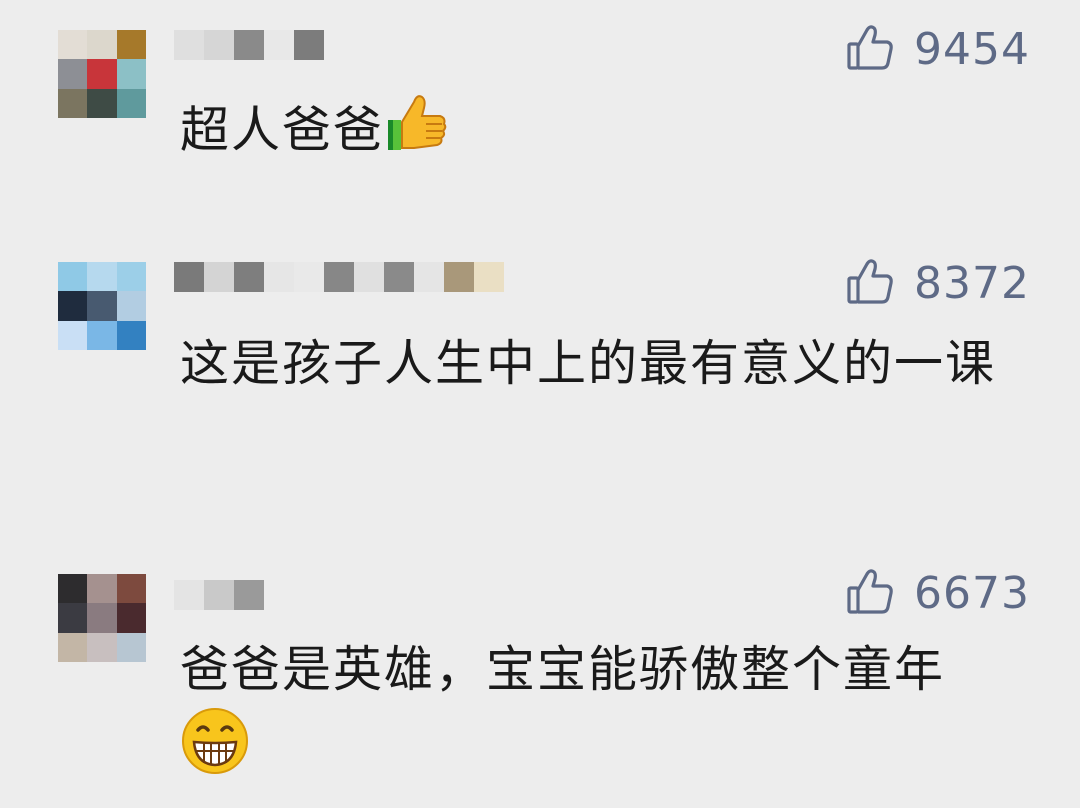  What do you see at coordinates (972, 49) in the screenshot?
I see `like-count: 9454` at bounding box center [972, 49].